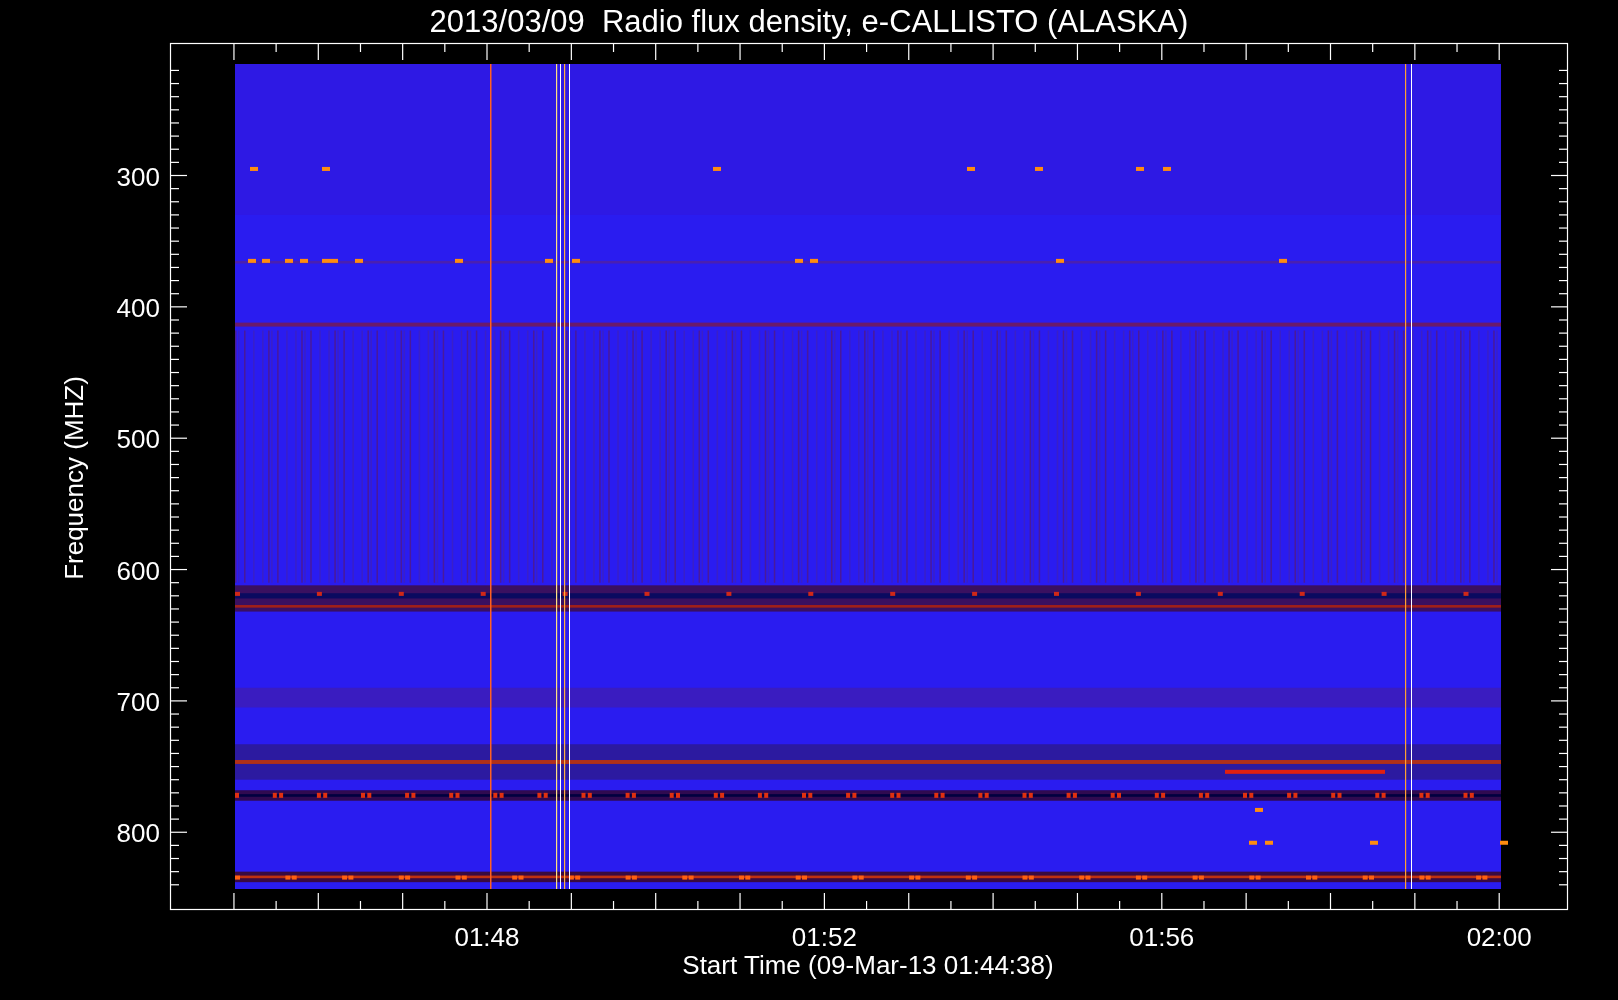 The image size is (1618, 1000). I want to click on axis-title: Frequency (MHZ), so click(74, 478).